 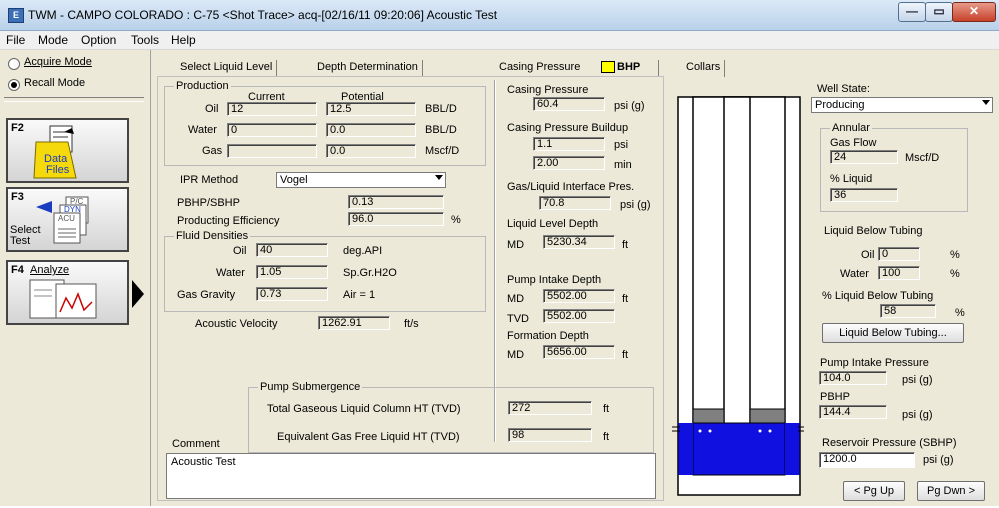 What do you see at coordinates (370, 273) in the screenshot?
I see `fluid-water-unit: Sp.Gr.H2O` at bounding box center [370, 273].